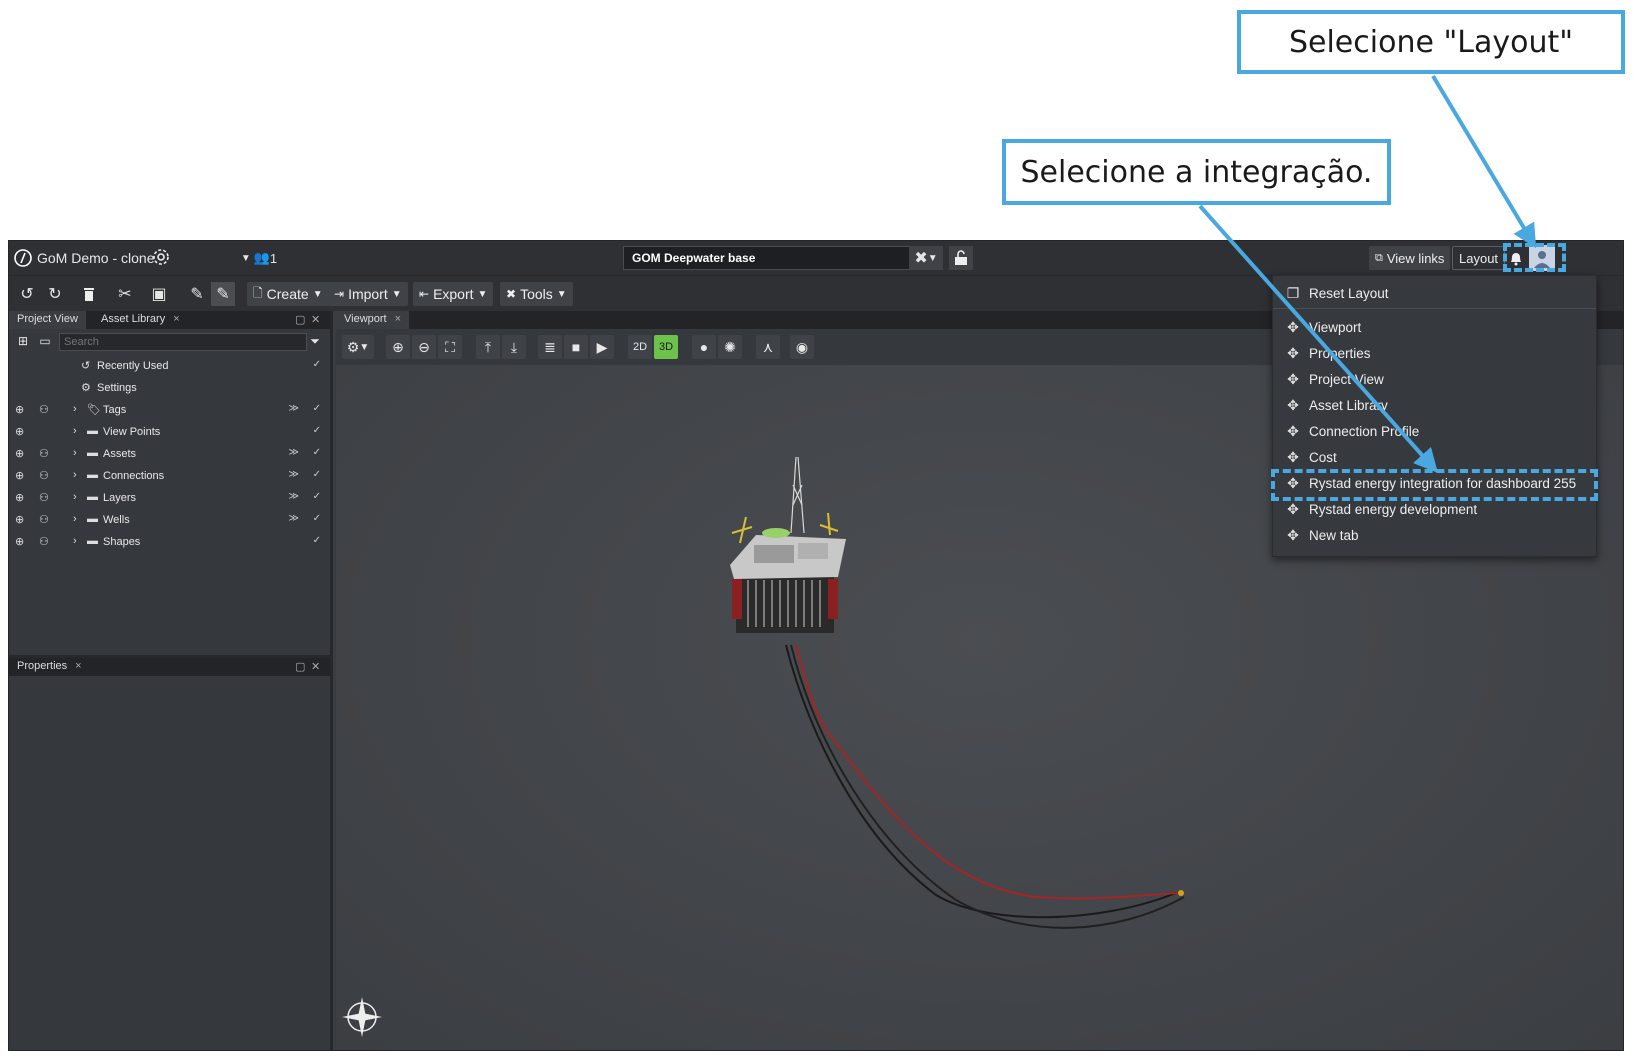 The width and height of the screenshot is (1634, 1058). What do you see at coordinates (161, 257) in the screenshot?
I see `project-settings-gear-icon` at bounding box center [161, 257].